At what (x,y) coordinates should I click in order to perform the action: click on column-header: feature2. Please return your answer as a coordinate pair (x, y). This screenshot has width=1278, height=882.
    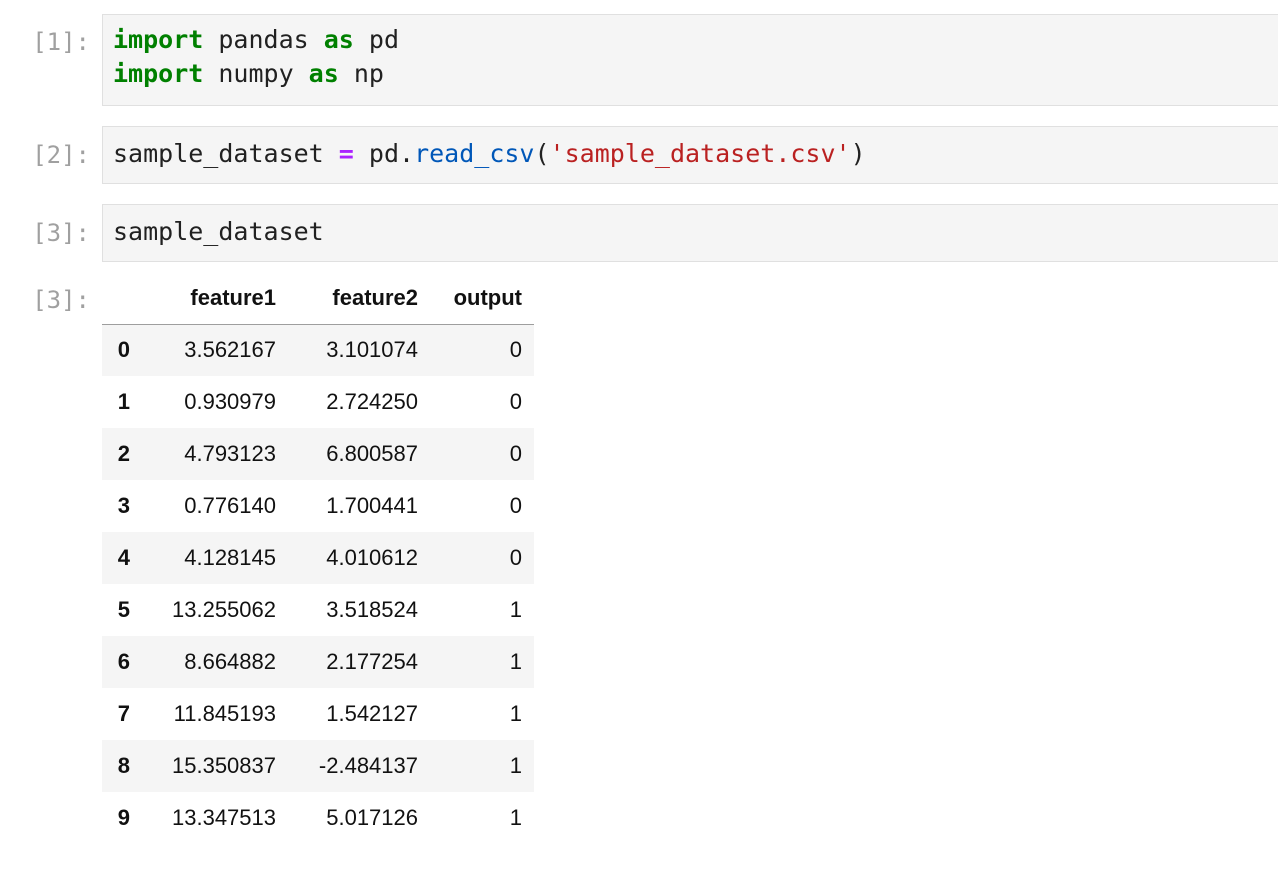
    Looking at the image, I should click on (357, 298).